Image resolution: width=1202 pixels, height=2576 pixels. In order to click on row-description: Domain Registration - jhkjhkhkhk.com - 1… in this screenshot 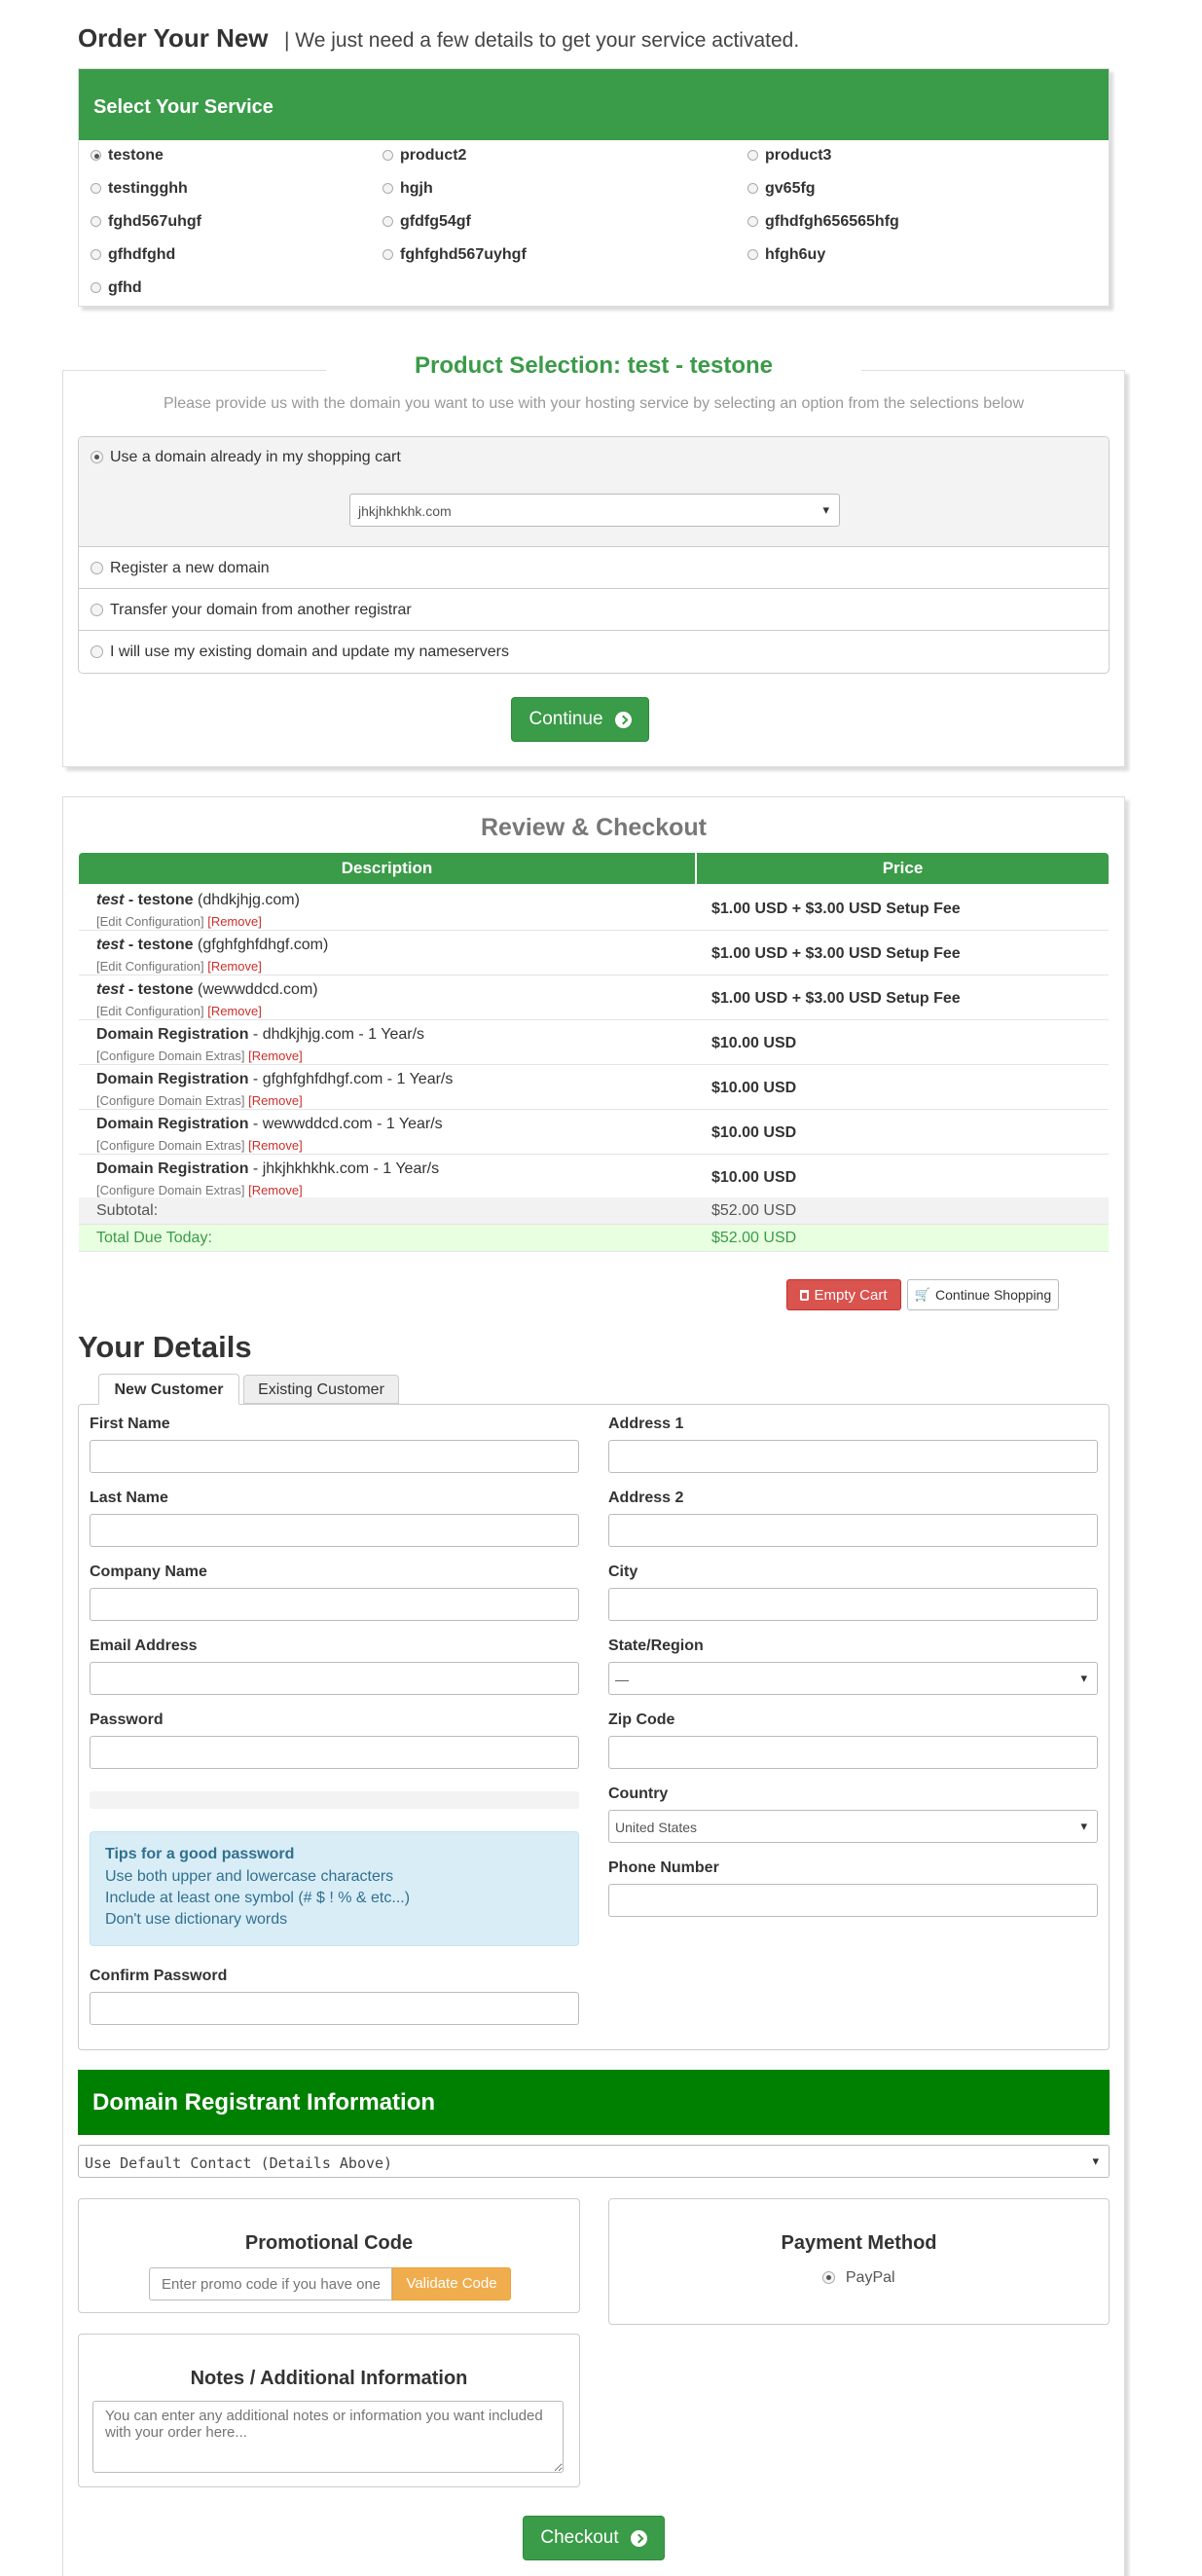, I will do `click(267, 1169)`.